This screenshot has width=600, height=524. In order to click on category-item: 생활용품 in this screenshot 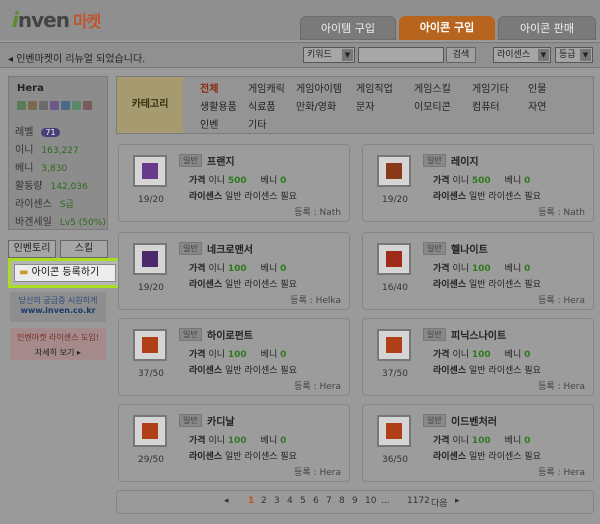, I will do `click(218, 105)`.